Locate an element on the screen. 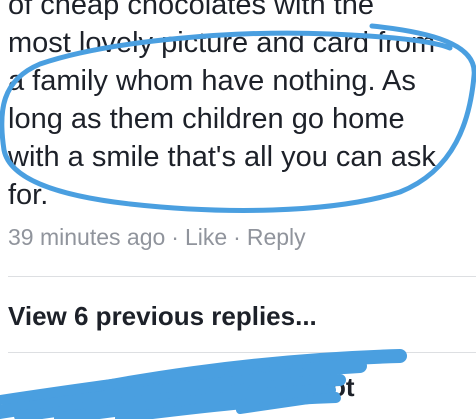 The width and height of the screenshot is (476, 419). comment-line: most lovely picture and card from is located at coordinates (222, 43).